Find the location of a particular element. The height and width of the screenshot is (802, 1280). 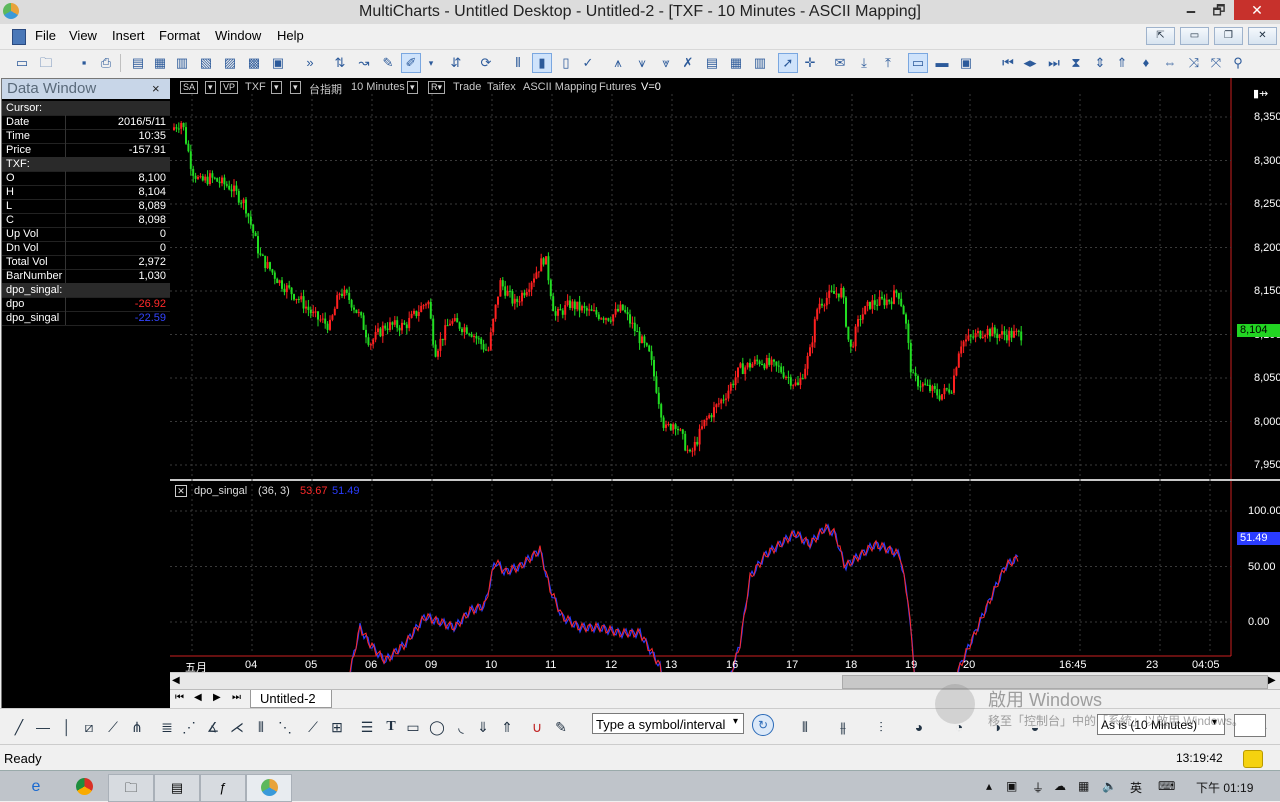

grid-tool-icon: ⊞ is located at coordinates (337, 727).